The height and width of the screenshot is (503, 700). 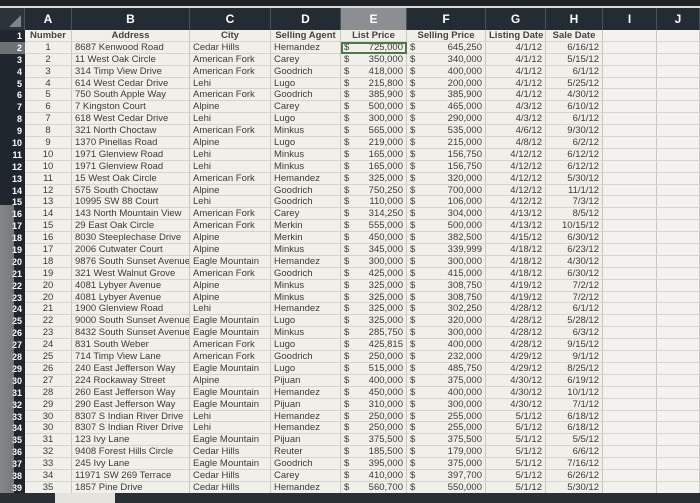 I want to click on row-header: 9, so click(x=12, y=131).